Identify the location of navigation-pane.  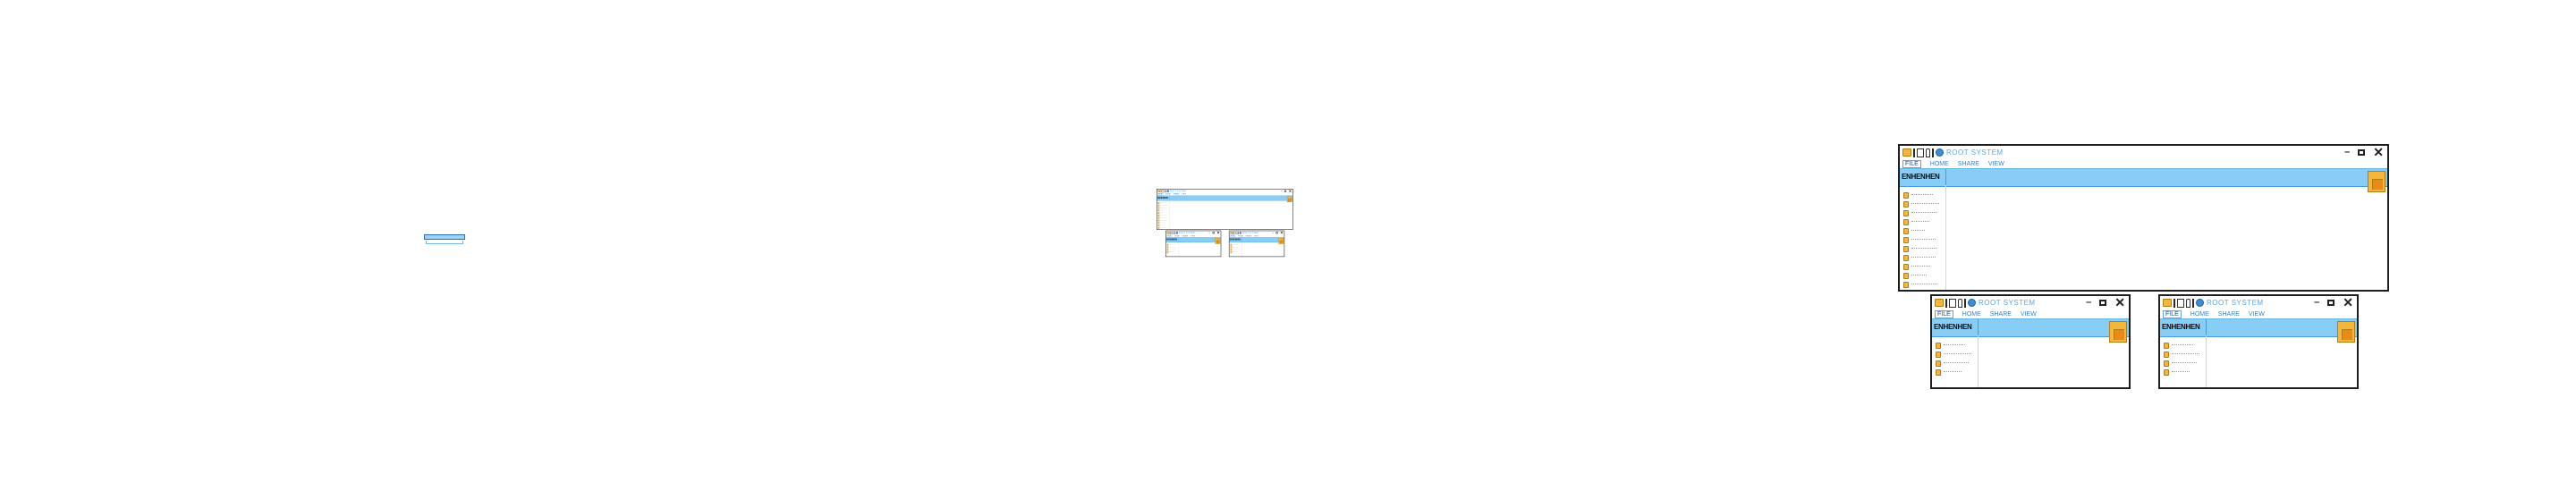
(1235, 249).